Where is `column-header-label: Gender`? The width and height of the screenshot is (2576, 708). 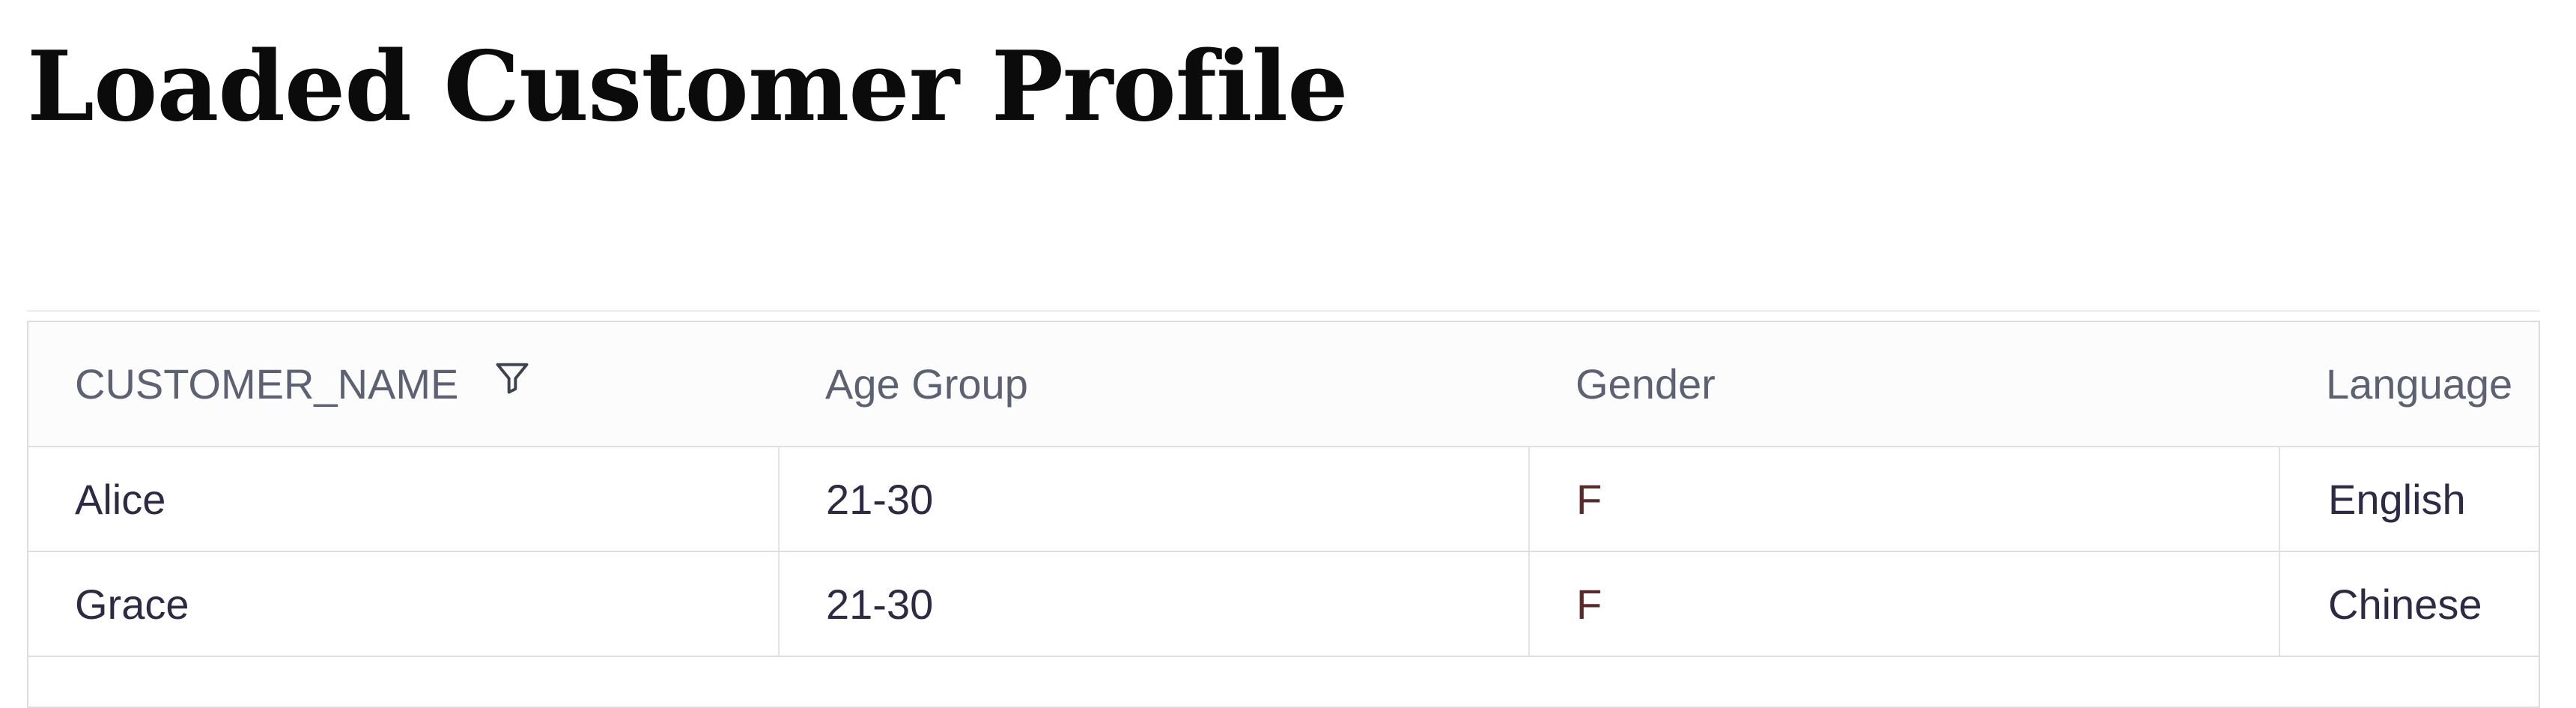
column-header-label: Gender is located at coordinates (1646, 384).